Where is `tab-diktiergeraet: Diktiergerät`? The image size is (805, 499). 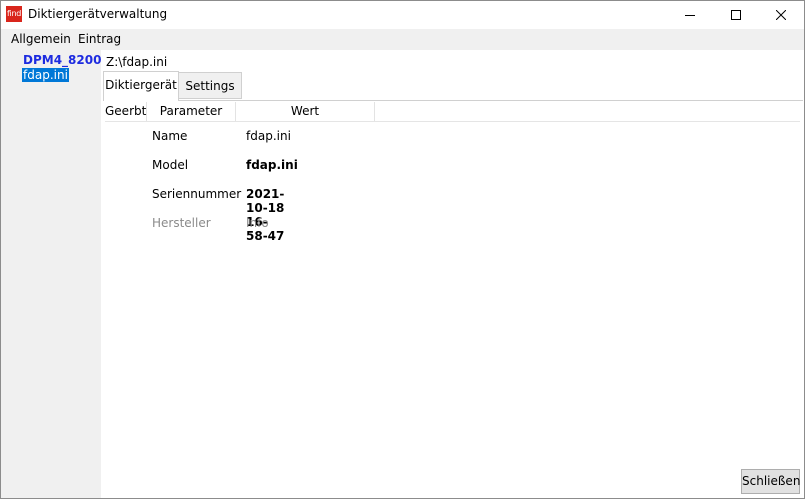 tab-diktiergeraet: Diktiergerät is located at coordinates (141, 86).